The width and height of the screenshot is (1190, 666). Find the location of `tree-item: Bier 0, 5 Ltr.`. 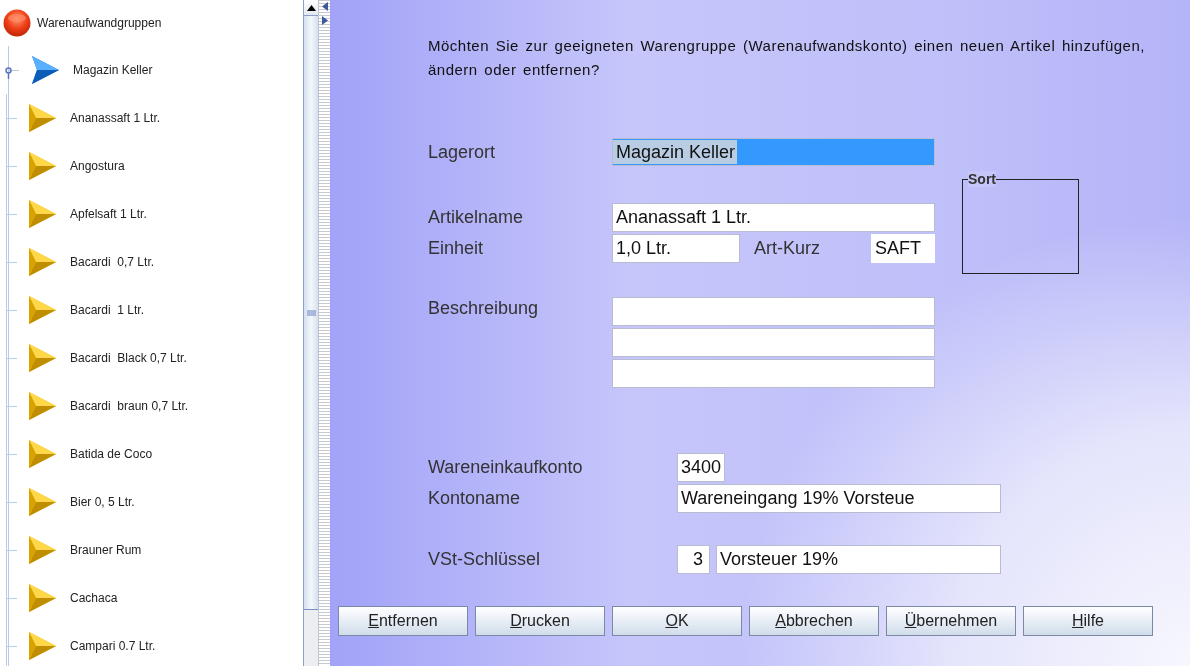

tree-item: Bier 0, 5 Ltr. is located at coordinates (102, 502).